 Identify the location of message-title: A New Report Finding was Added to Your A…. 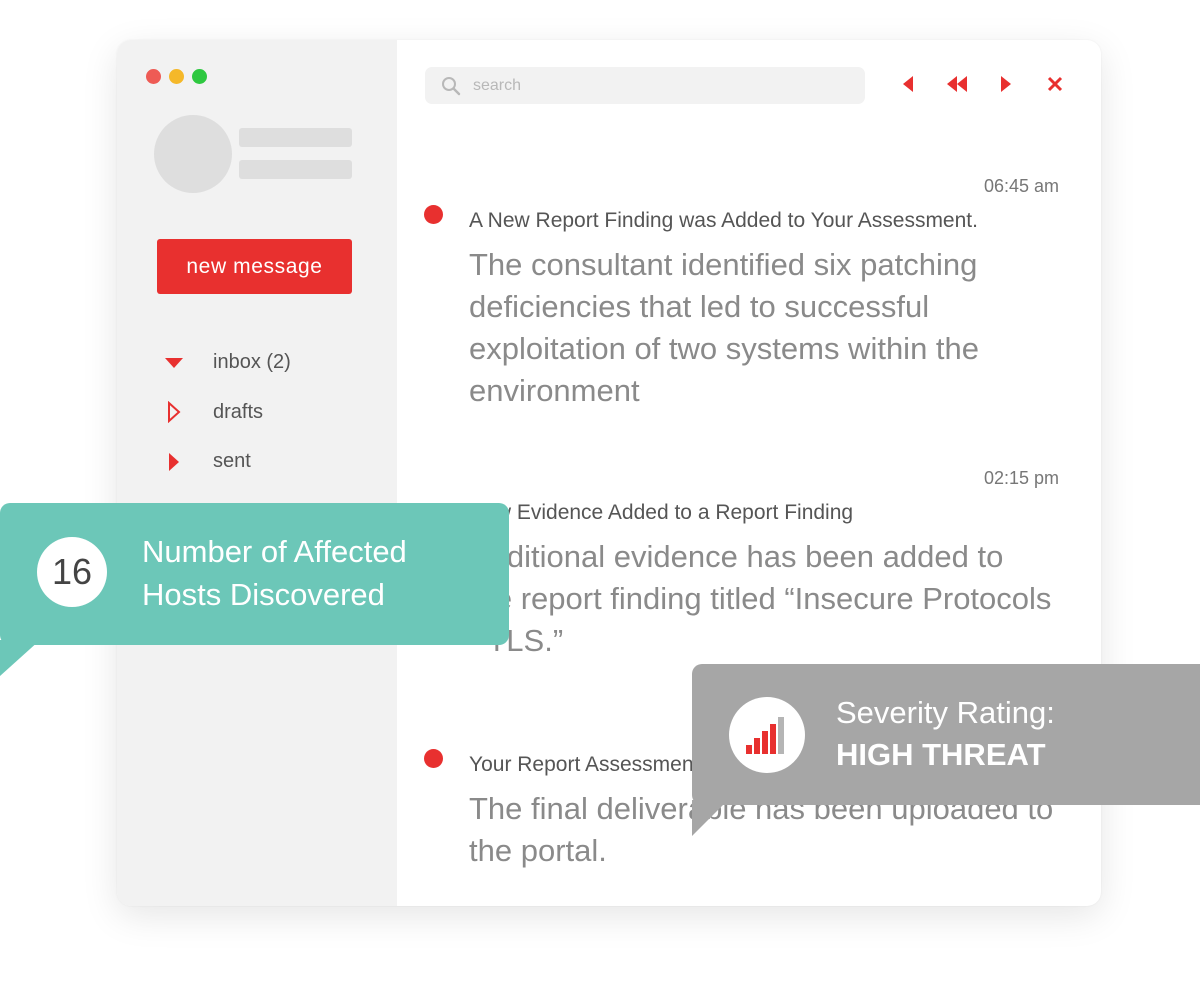
(723, 220).